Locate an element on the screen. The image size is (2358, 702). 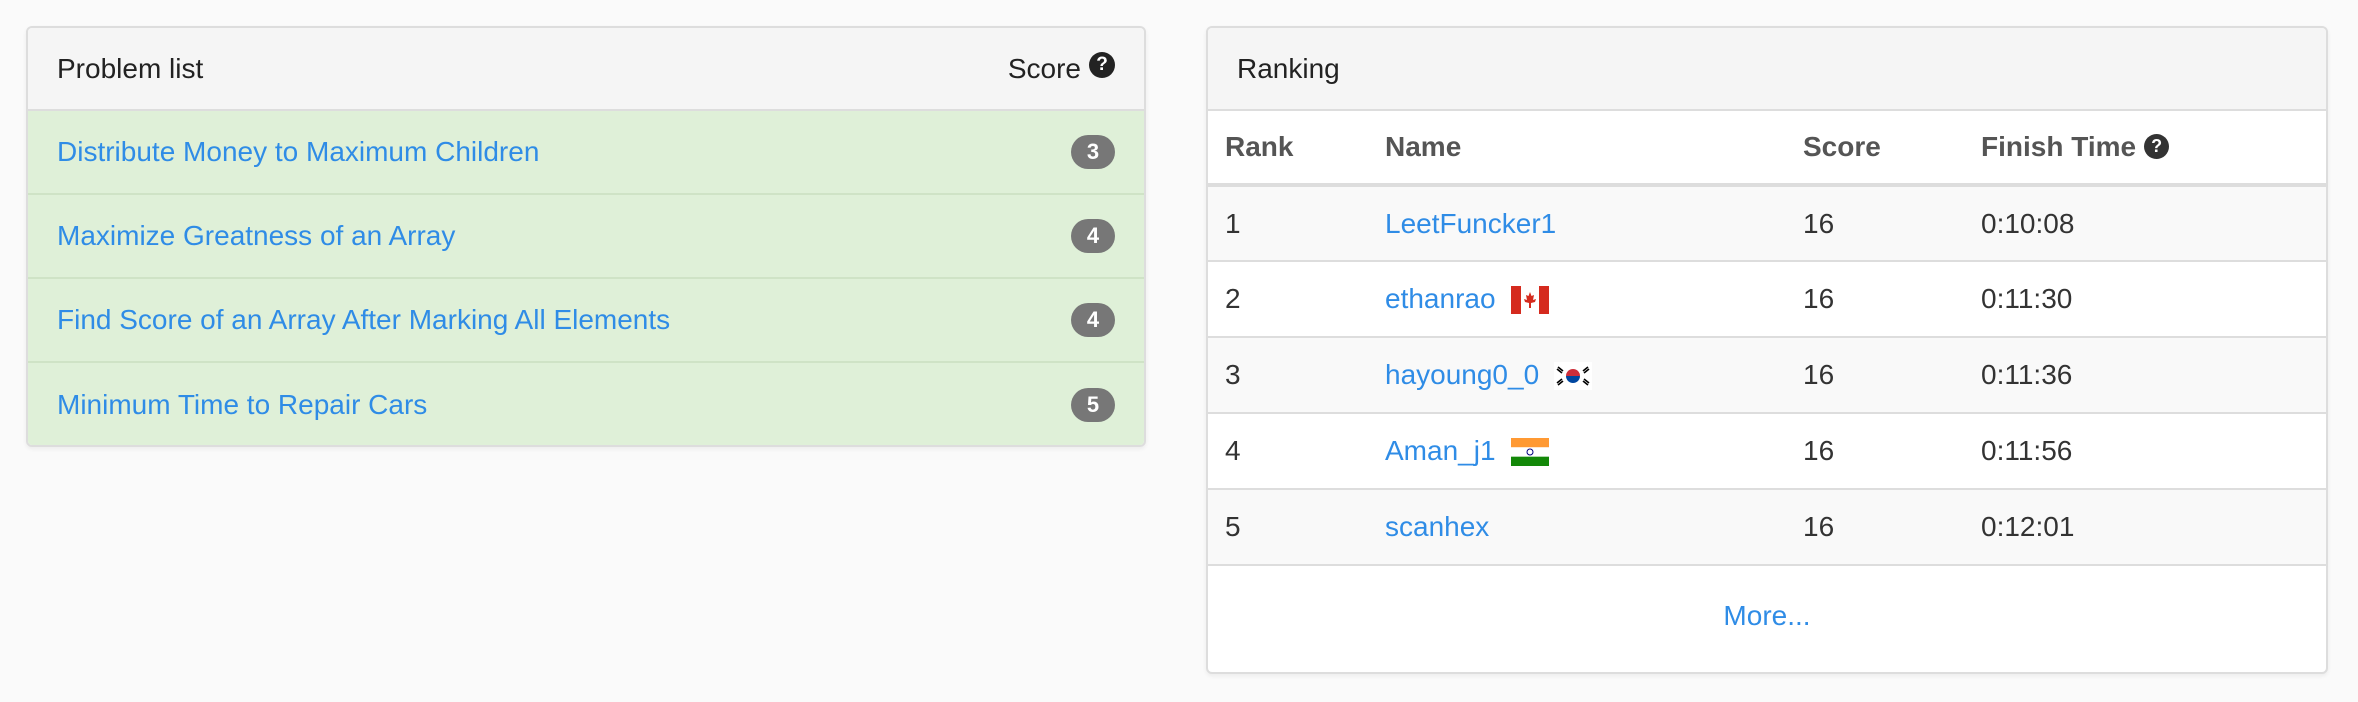
rank-cell: 5 is located at coordinates (1288, 527).